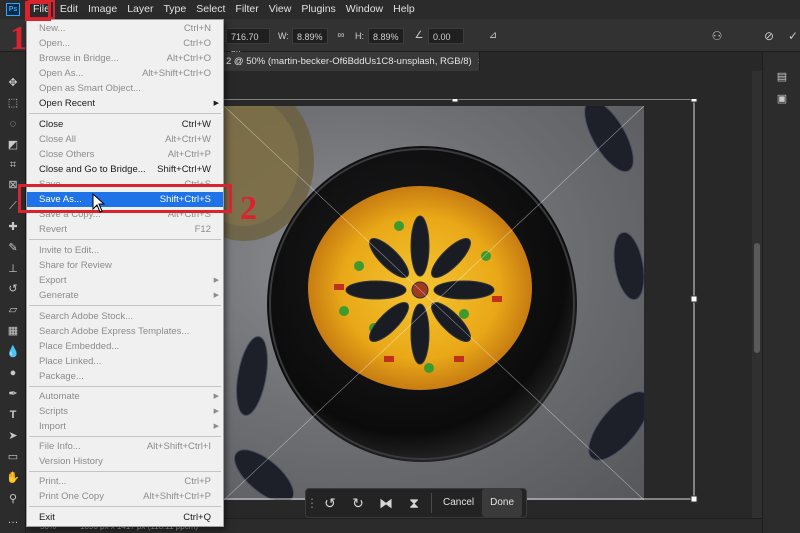 This screenshot has height=533, width=800. I want to click on menu-image: Image, so click(102, 9).